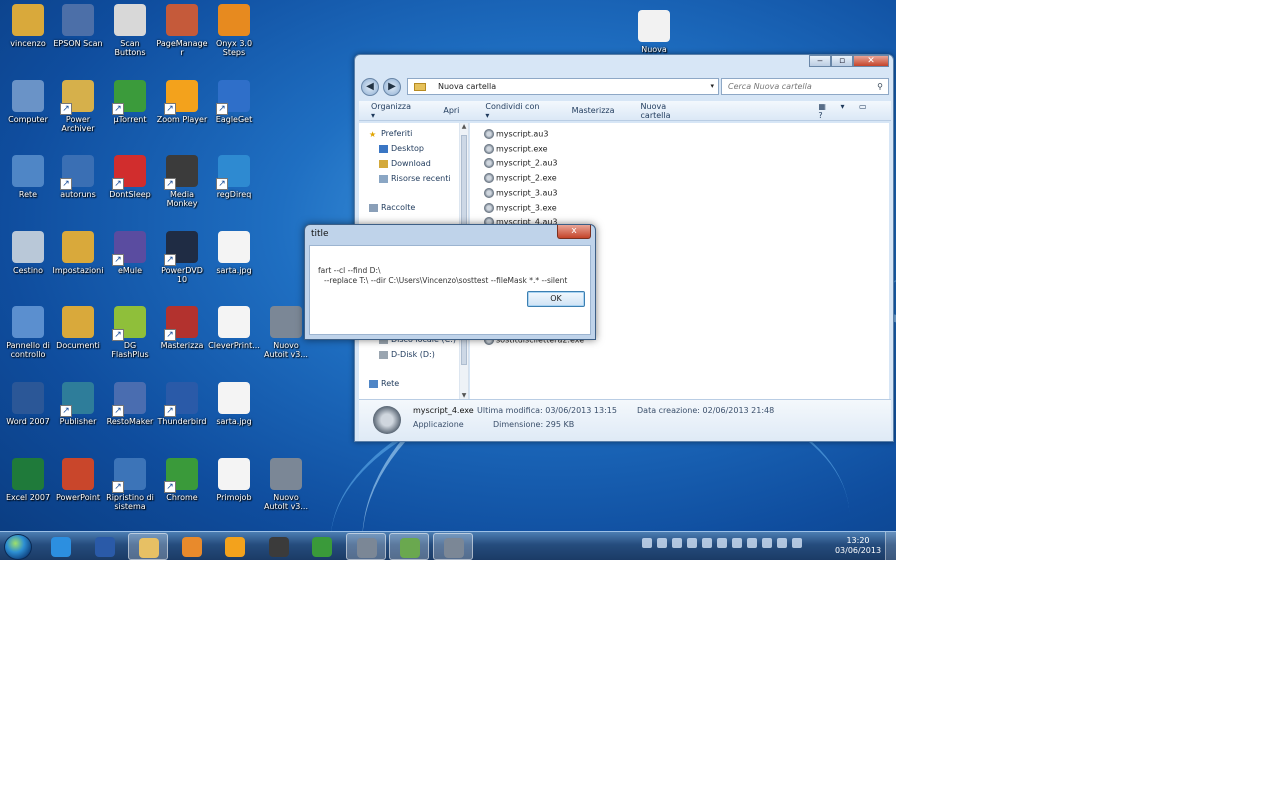  Describe the element at coordinates (182, 30) in the screenshot. I see `desktop-icon: PageManager` at that location.